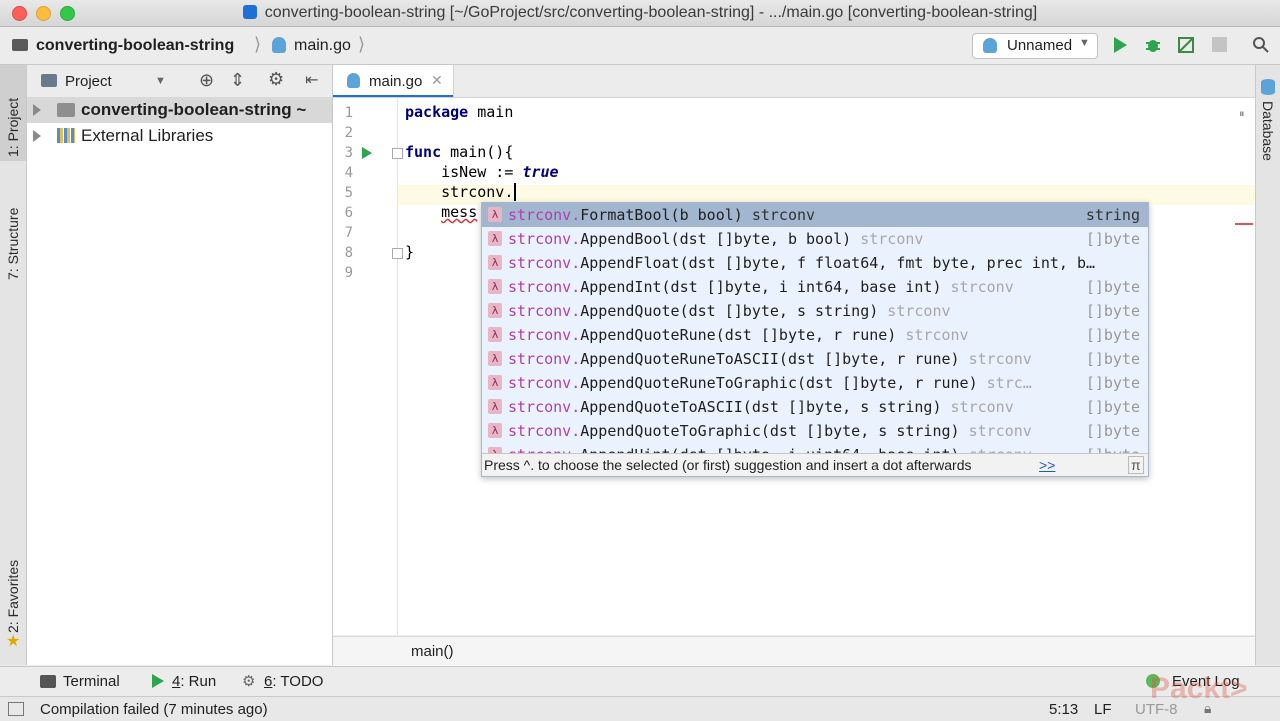 The image size is (1280, 721). Describe the element at coordinates (1268, 141) in the screenshot. I see `tool-tab-database: Database` at that location.